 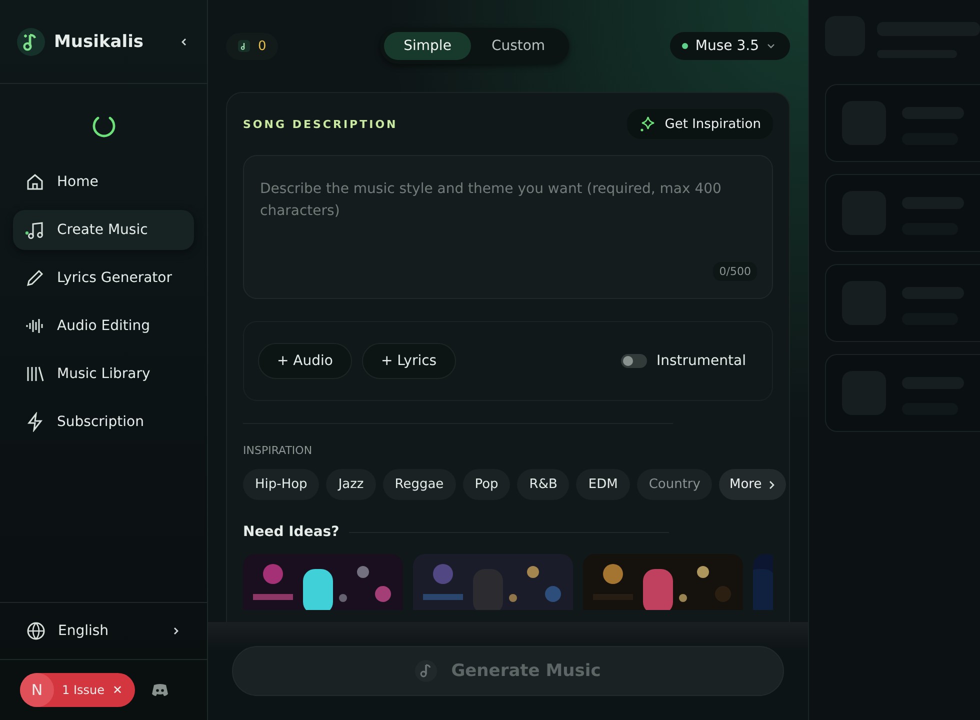 What do you see at coordinates (771, 46) in the screenshot?
I see `chevron-down-icon` at bounding box center [771, 46].